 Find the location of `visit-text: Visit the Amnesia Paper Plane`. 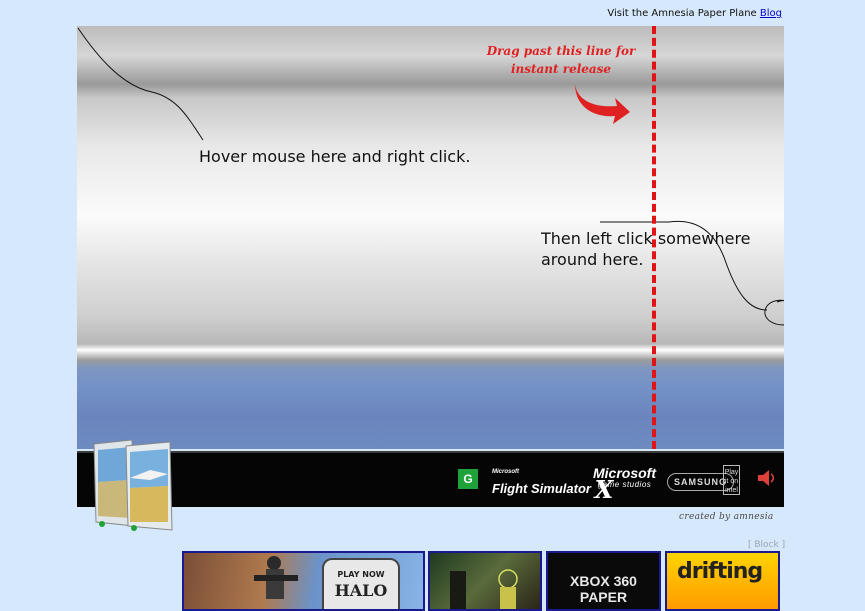

visit-text: Visit the Amnesia Paper Plane is located at coordinates (682, 13).